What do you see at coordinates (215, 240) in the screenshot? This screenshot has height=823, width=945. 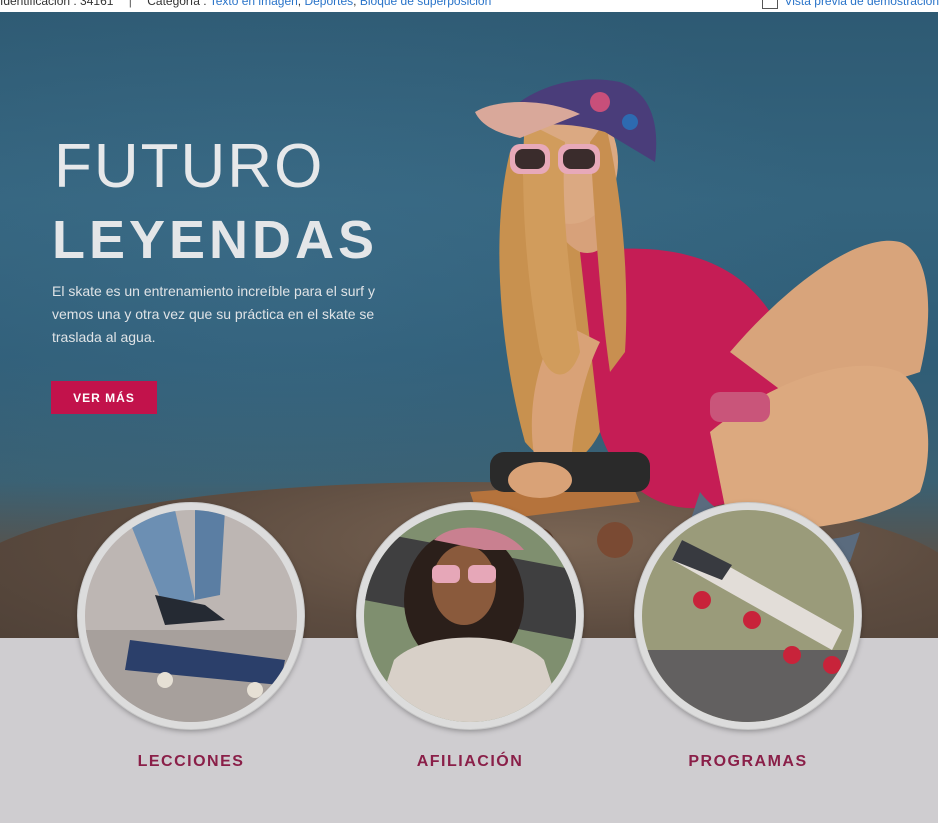 I see `hero-title-line2: LEYENDAS` at bounding box center [215, 240].